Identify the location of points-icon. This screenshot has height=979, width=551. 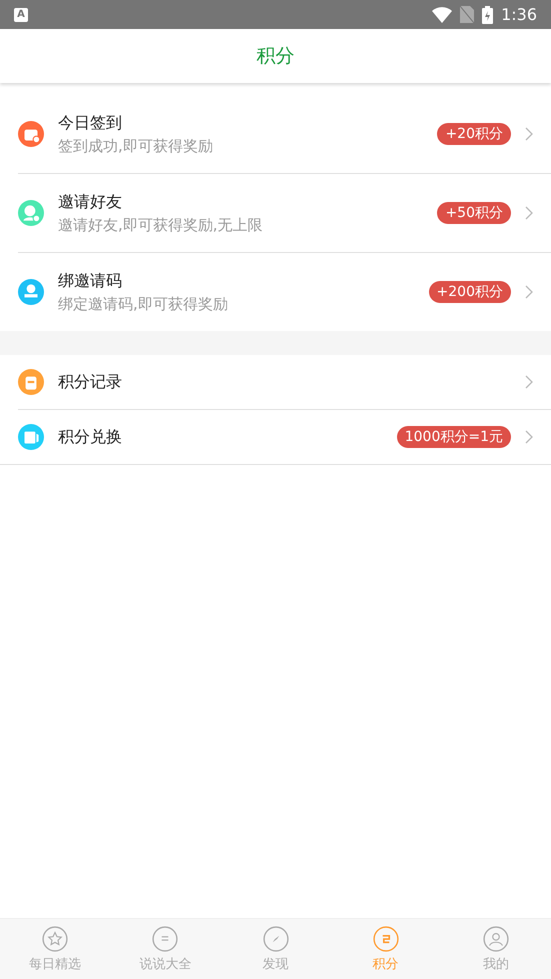
(385, 939).